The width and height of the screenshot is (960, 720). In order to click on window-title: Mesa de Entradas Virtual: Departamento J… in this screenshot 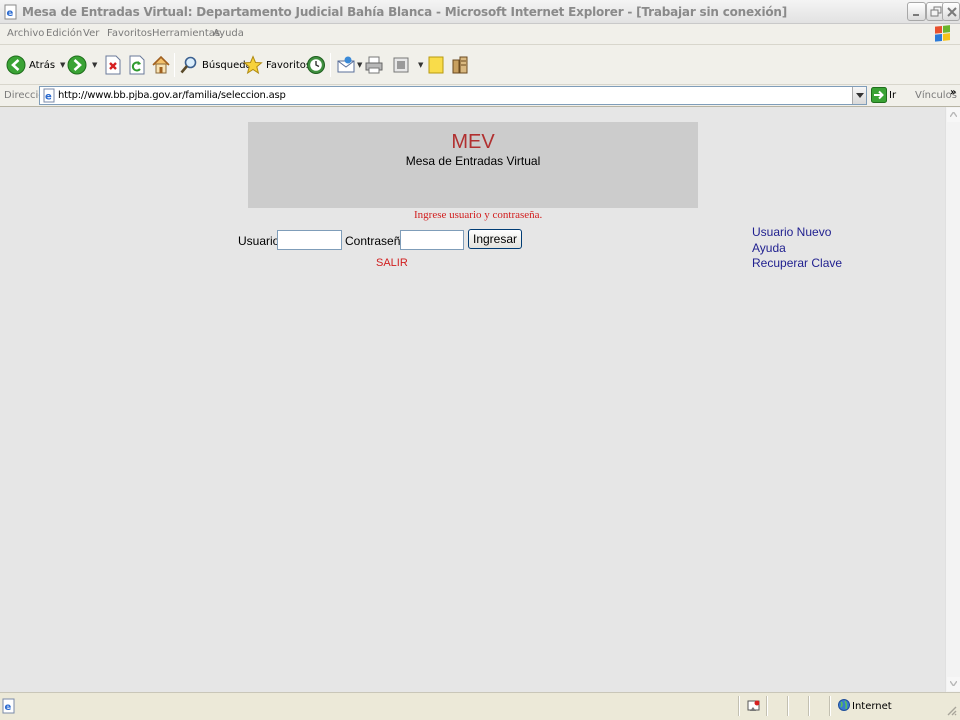, I will do `click(405, 12)`.